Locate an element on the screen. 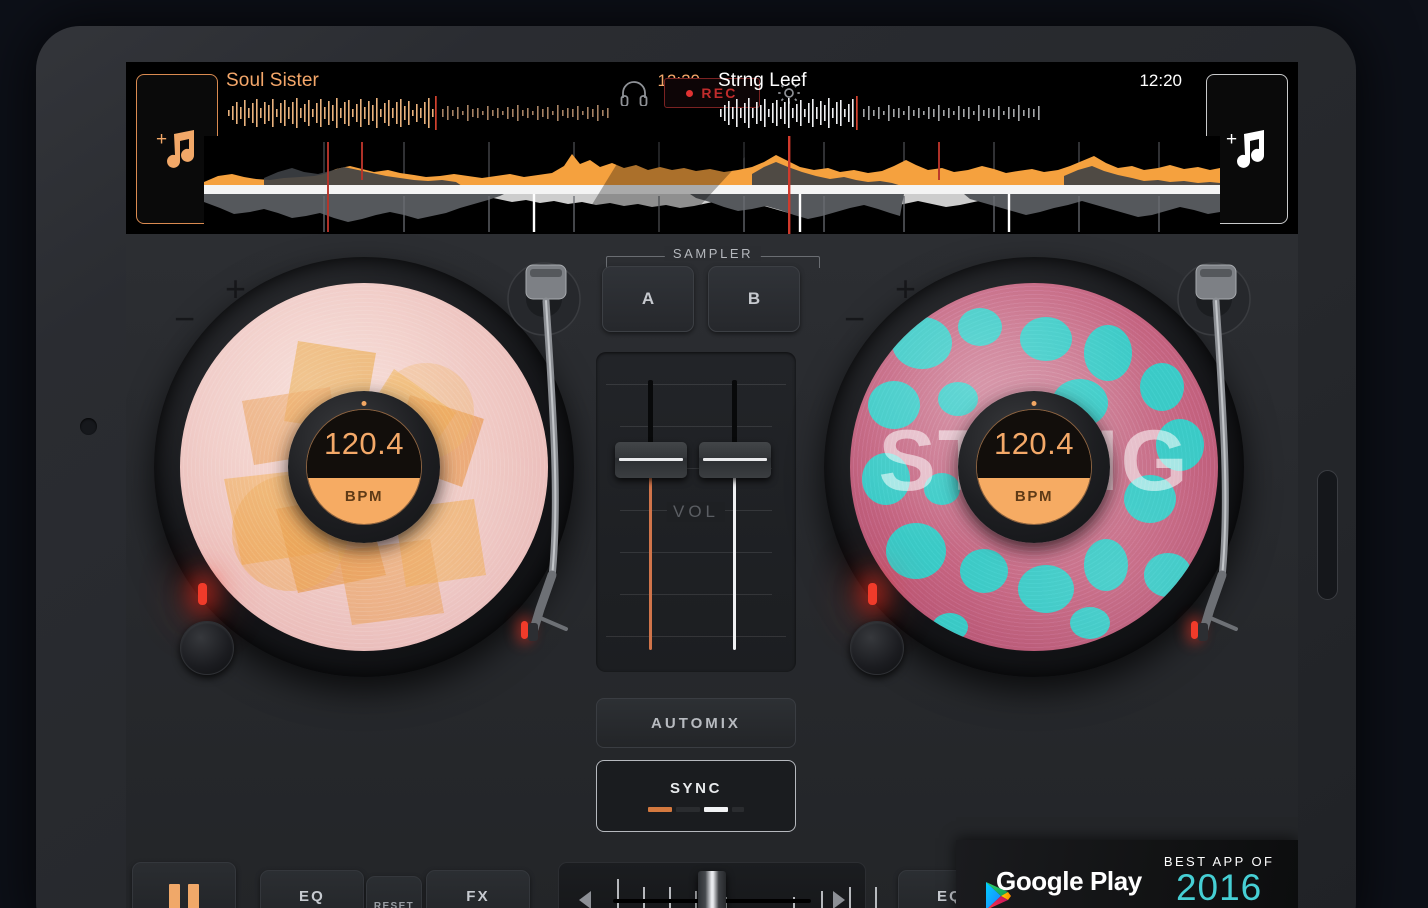 The width and height of the screenshot is (1428, 908). sync-button: SYNC is located at coordinates (696, 796).